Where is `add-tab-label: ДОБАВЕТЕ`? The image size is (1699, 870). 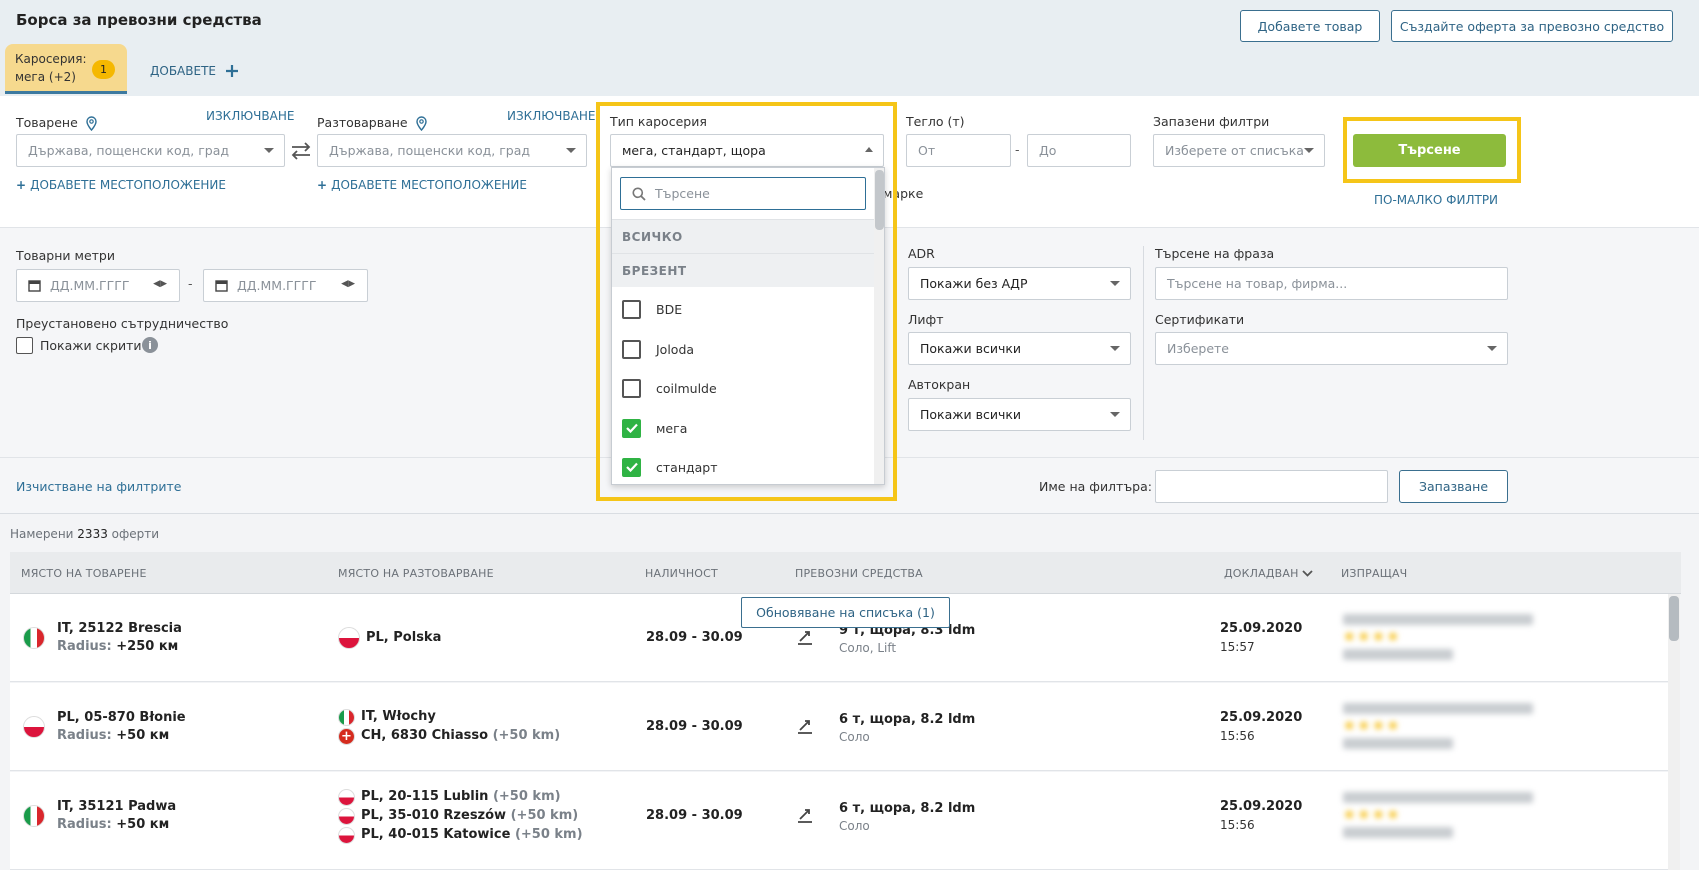
add-tab-label: ДОБАВЕТЕ is located at coordinates (183, 71).